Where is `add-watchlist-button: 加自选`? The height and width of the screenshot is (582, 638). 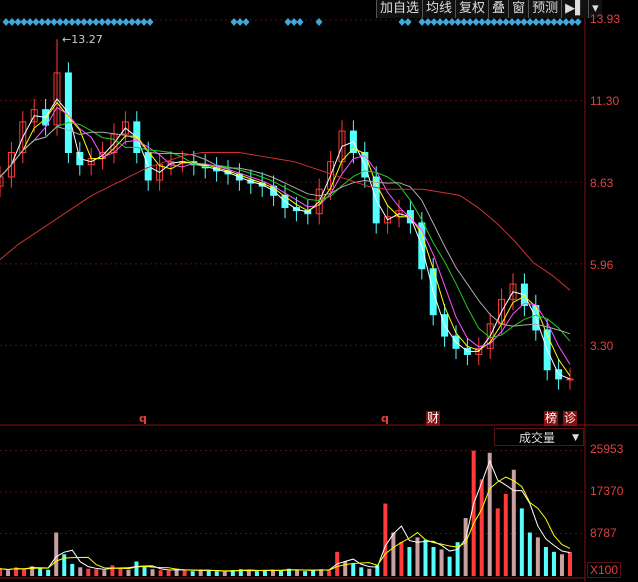
add-watchlist-button: 加自选 is located at coordinates (399, 9).